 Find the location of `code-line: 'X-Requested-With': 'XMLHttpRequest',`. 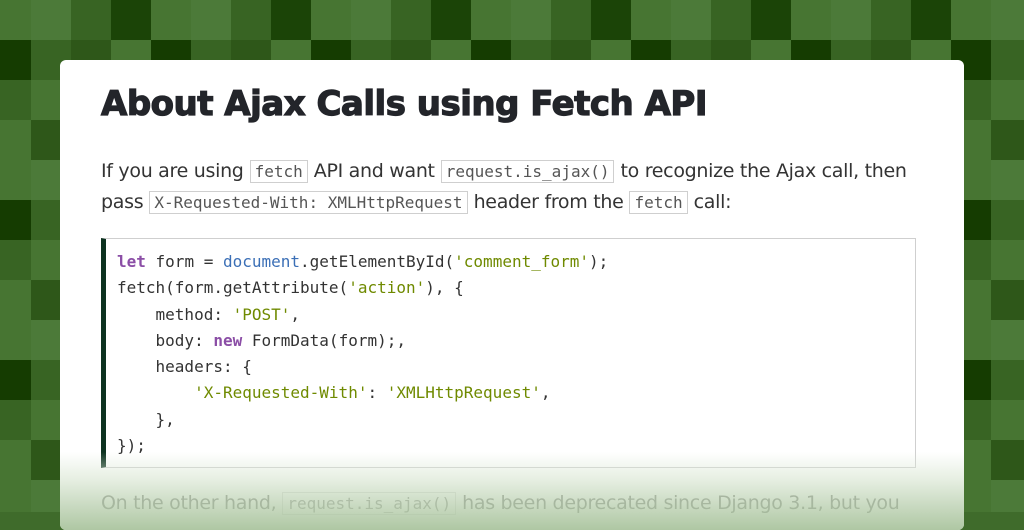

code-line: 'X-Requested-With': 'XMLHttpRequest', is located at coordinates (516, 393).